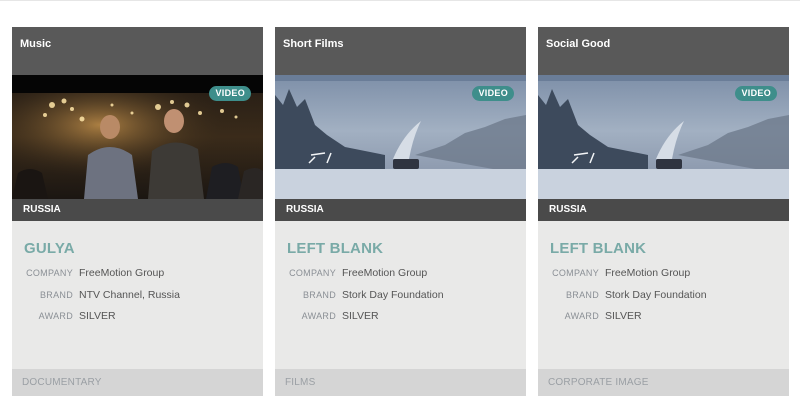 The width and height of the screenshot is (800, 414). I want to click on entry-format: CORPORATE IMAGE, so click(598, 382).